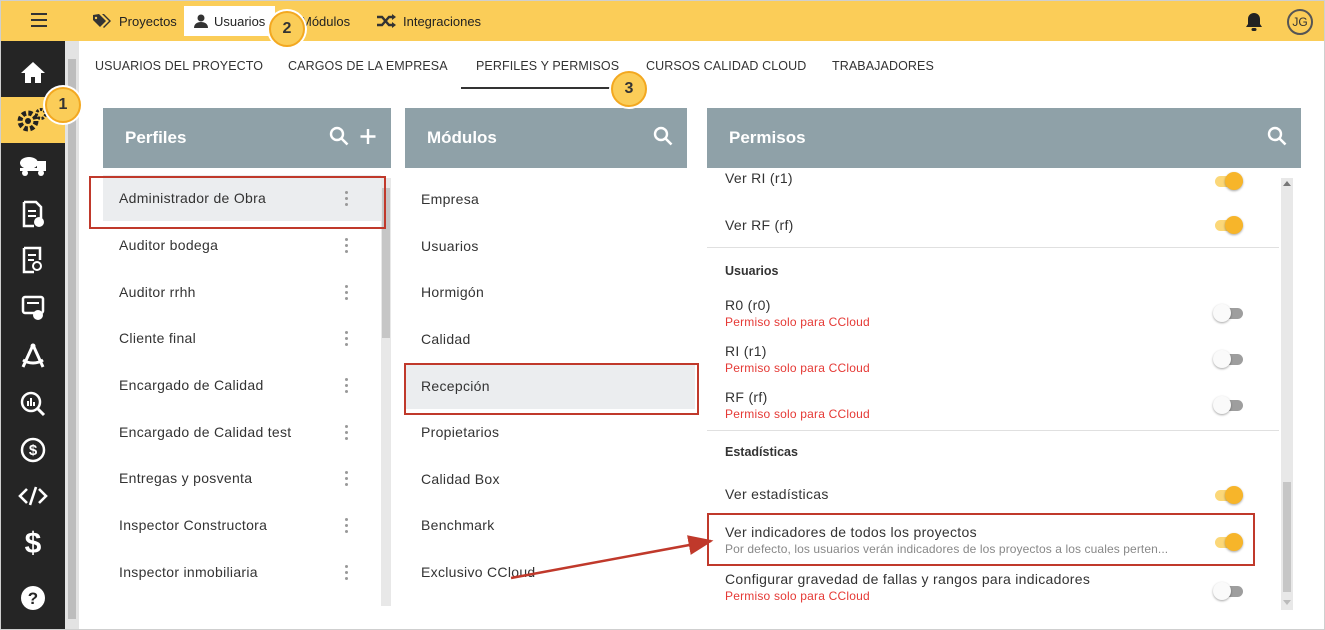 Image resolution: width=1325 pixels, height=630 pixels. What do you see at coordinates (550, 525) in the screenshot?
I see `module-item-benchmark: Benchmark` at bounding box center [550, 525].